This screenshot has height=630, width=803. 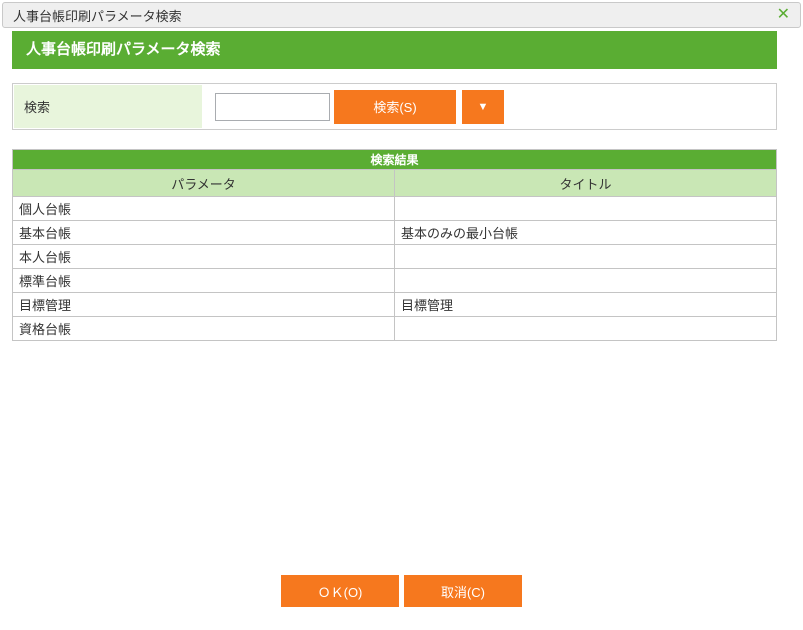 What do you see at coordinates (463, 591) in the screenshot?
I see `cancel-button: 取消(C)` at bounding box center [463, 591].